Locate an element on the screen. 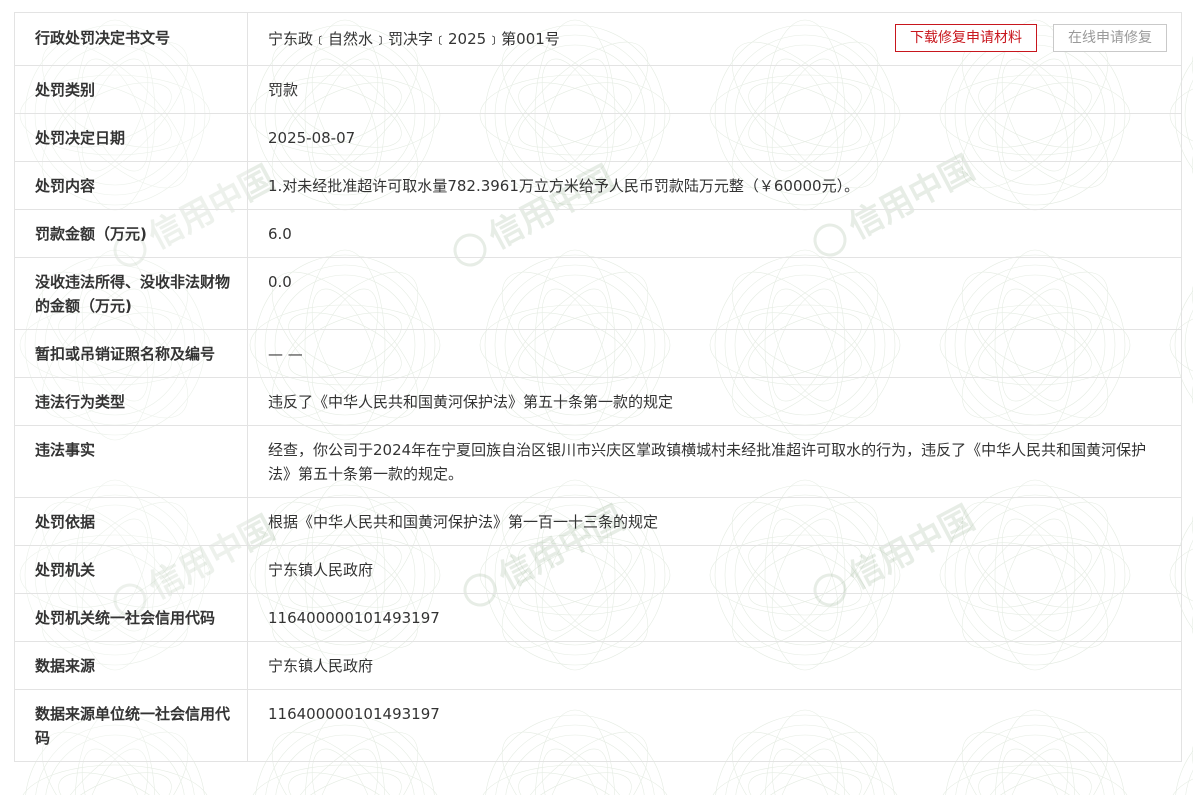 The width and height of the screenshot is (1193, 795). row-label: 处罚决定日期 is located at coordinates (131, 137).